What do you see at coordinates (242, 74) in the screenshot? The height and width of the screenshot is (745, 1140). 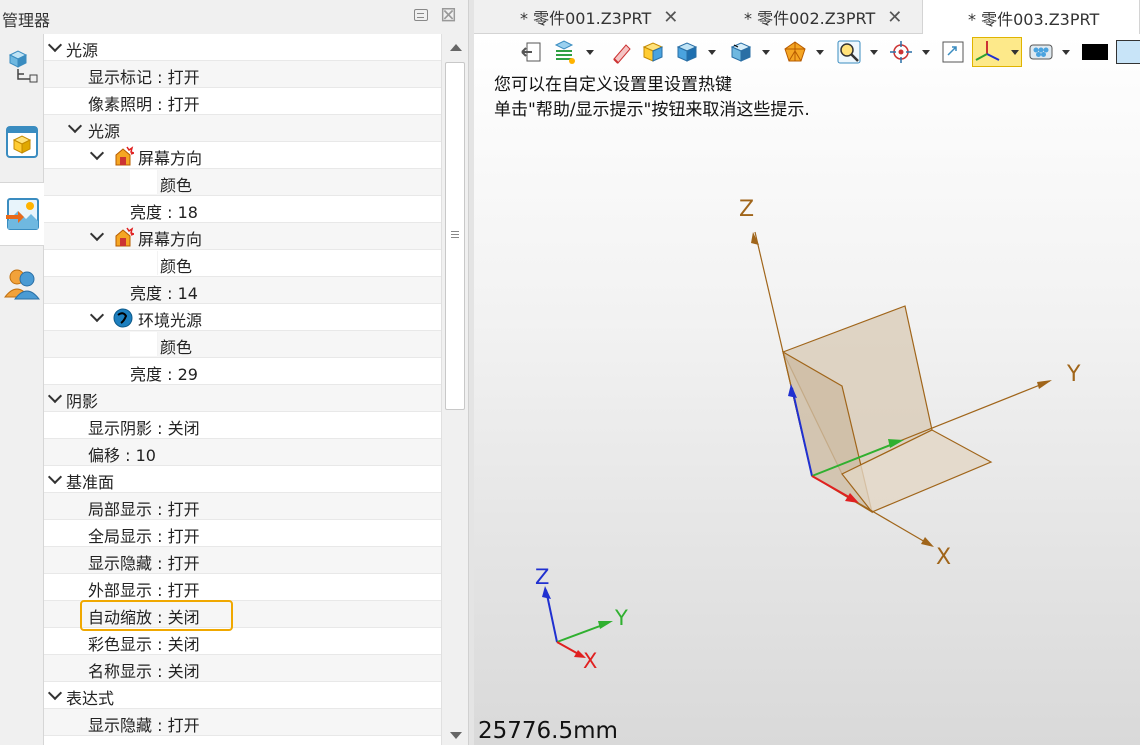 I see `tree-row: 显示标记 : 打开` at bounding box center [242, 74].